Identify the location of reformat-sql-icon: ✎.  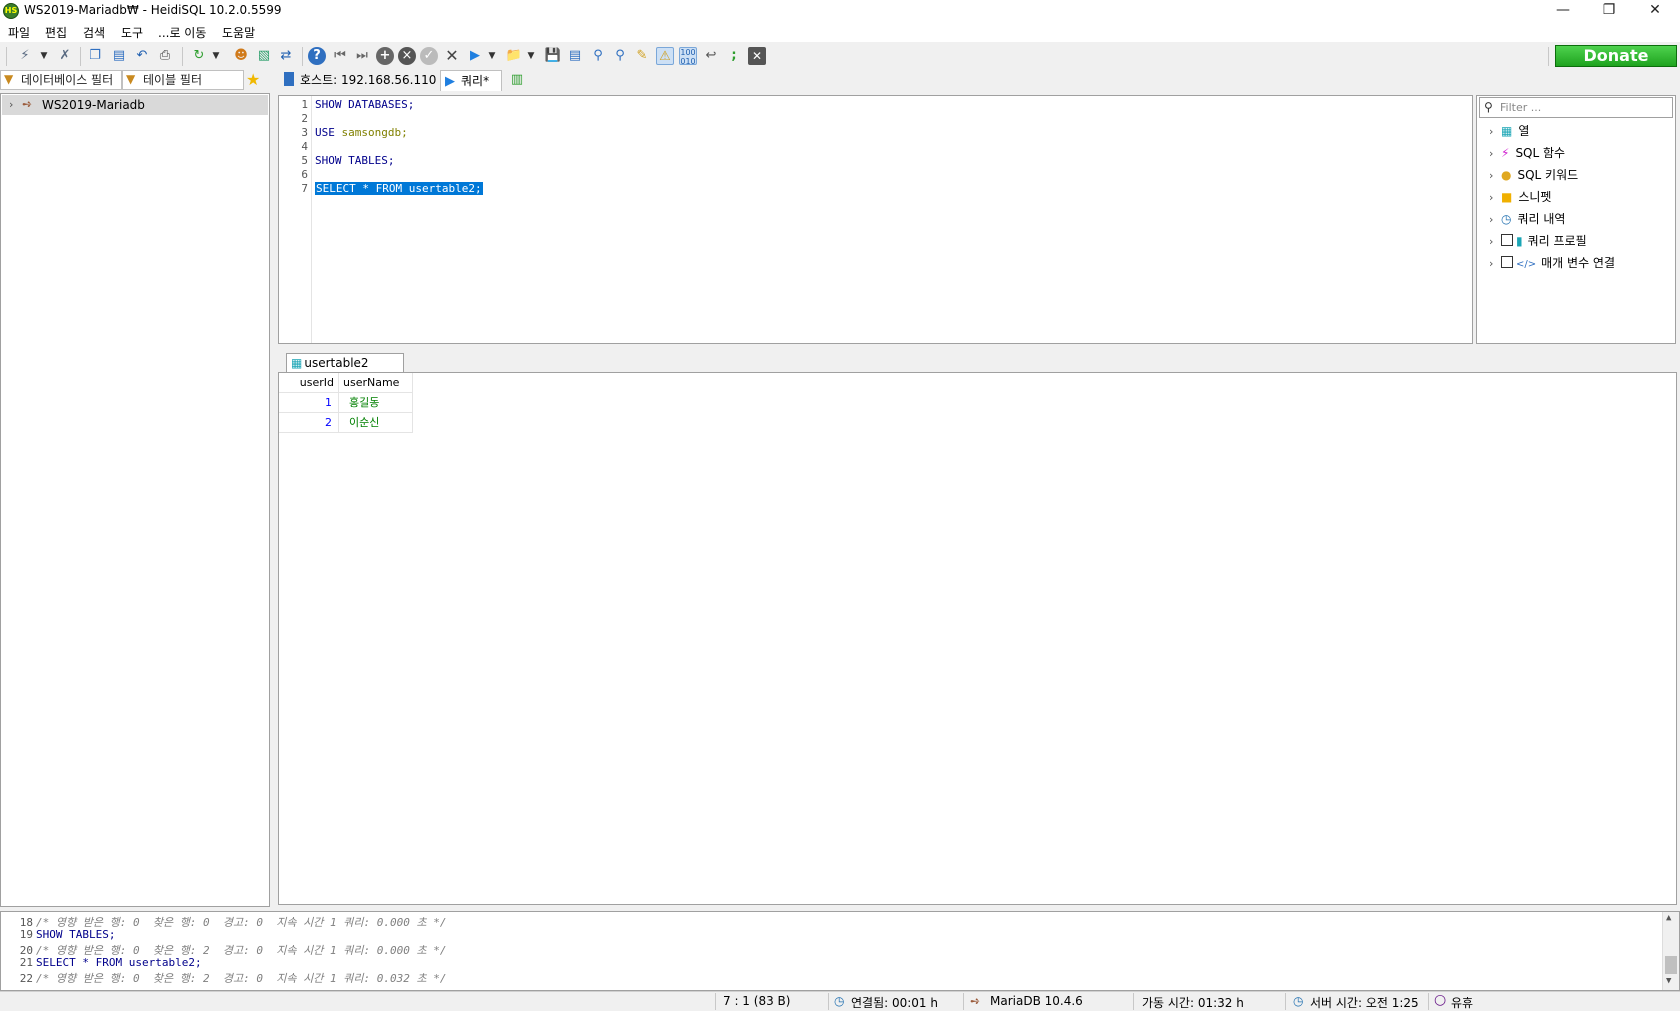
(642, 56).